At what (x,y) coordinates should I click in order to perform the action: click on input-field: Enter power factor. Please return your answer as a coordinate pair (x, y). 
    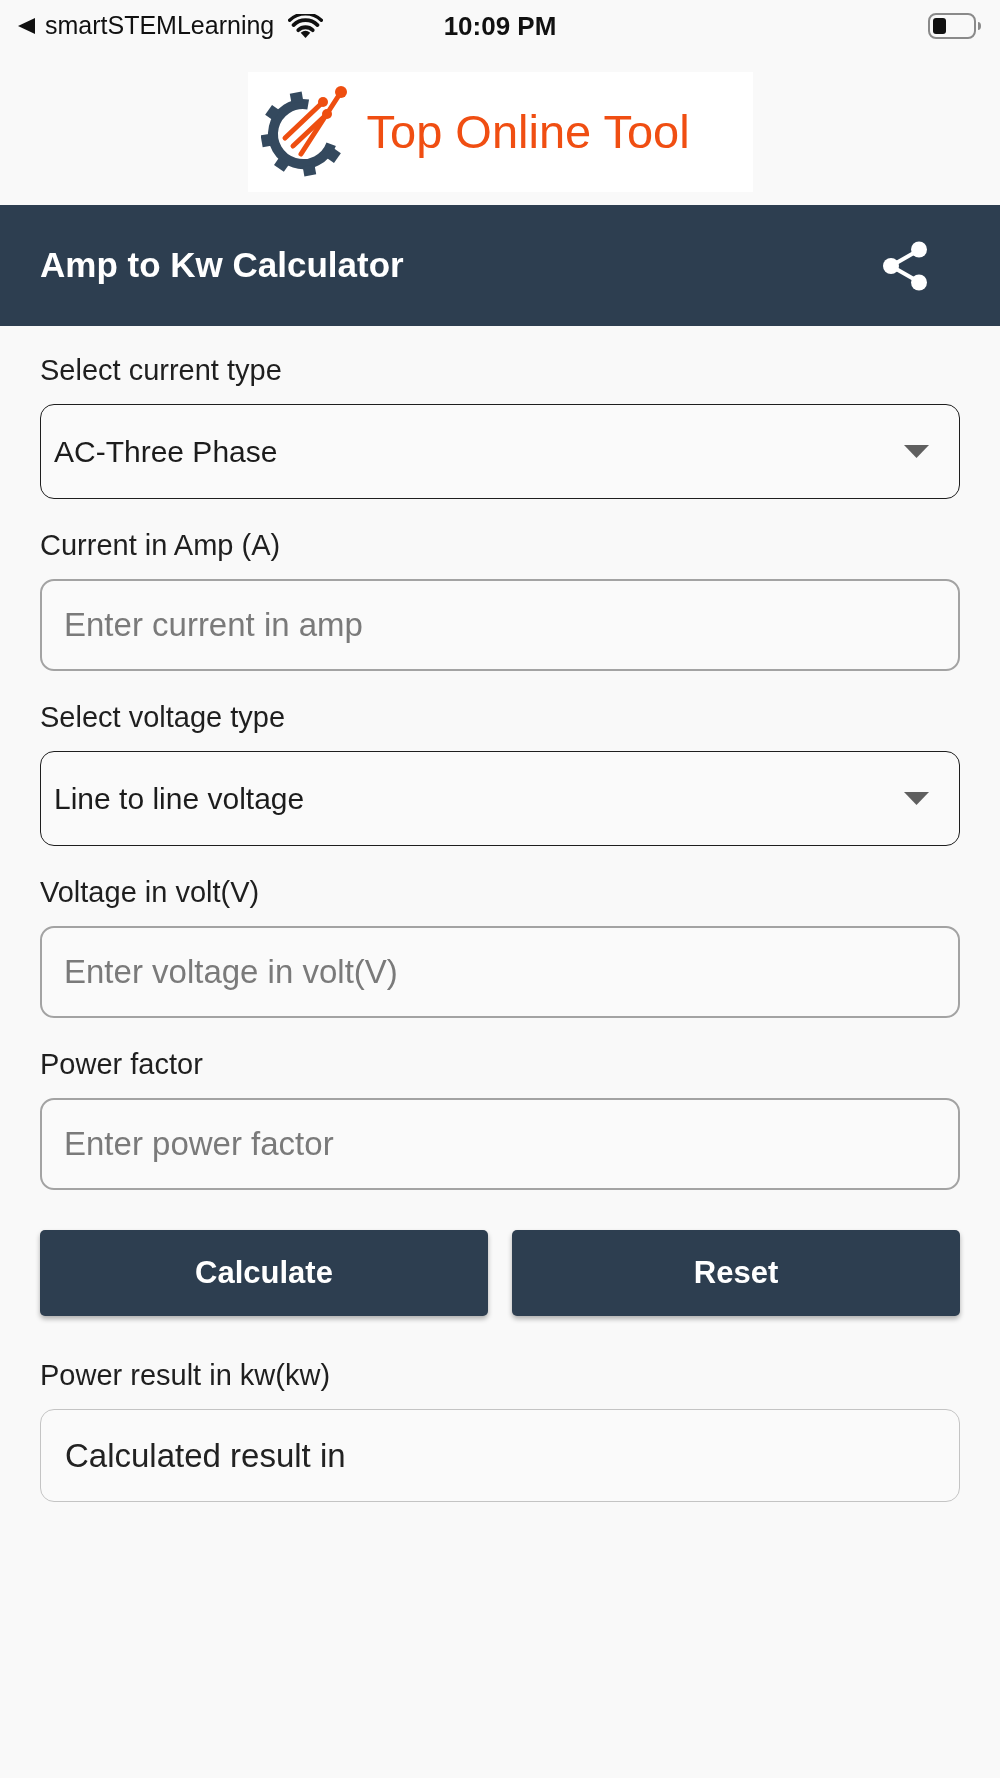
    Looking at the image, I should click on (500, 1144).